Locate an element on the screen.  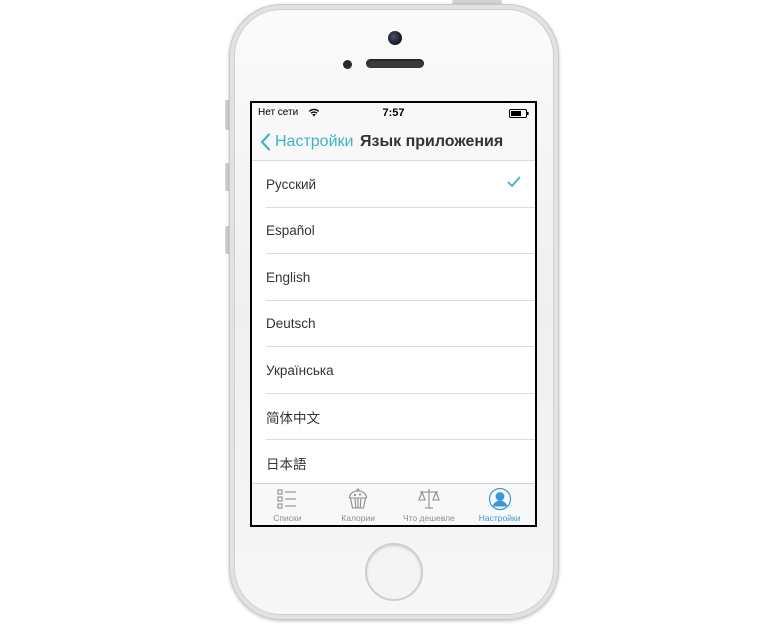
tab-cheaper: Что дешевле is located at coordinates (429, 504).